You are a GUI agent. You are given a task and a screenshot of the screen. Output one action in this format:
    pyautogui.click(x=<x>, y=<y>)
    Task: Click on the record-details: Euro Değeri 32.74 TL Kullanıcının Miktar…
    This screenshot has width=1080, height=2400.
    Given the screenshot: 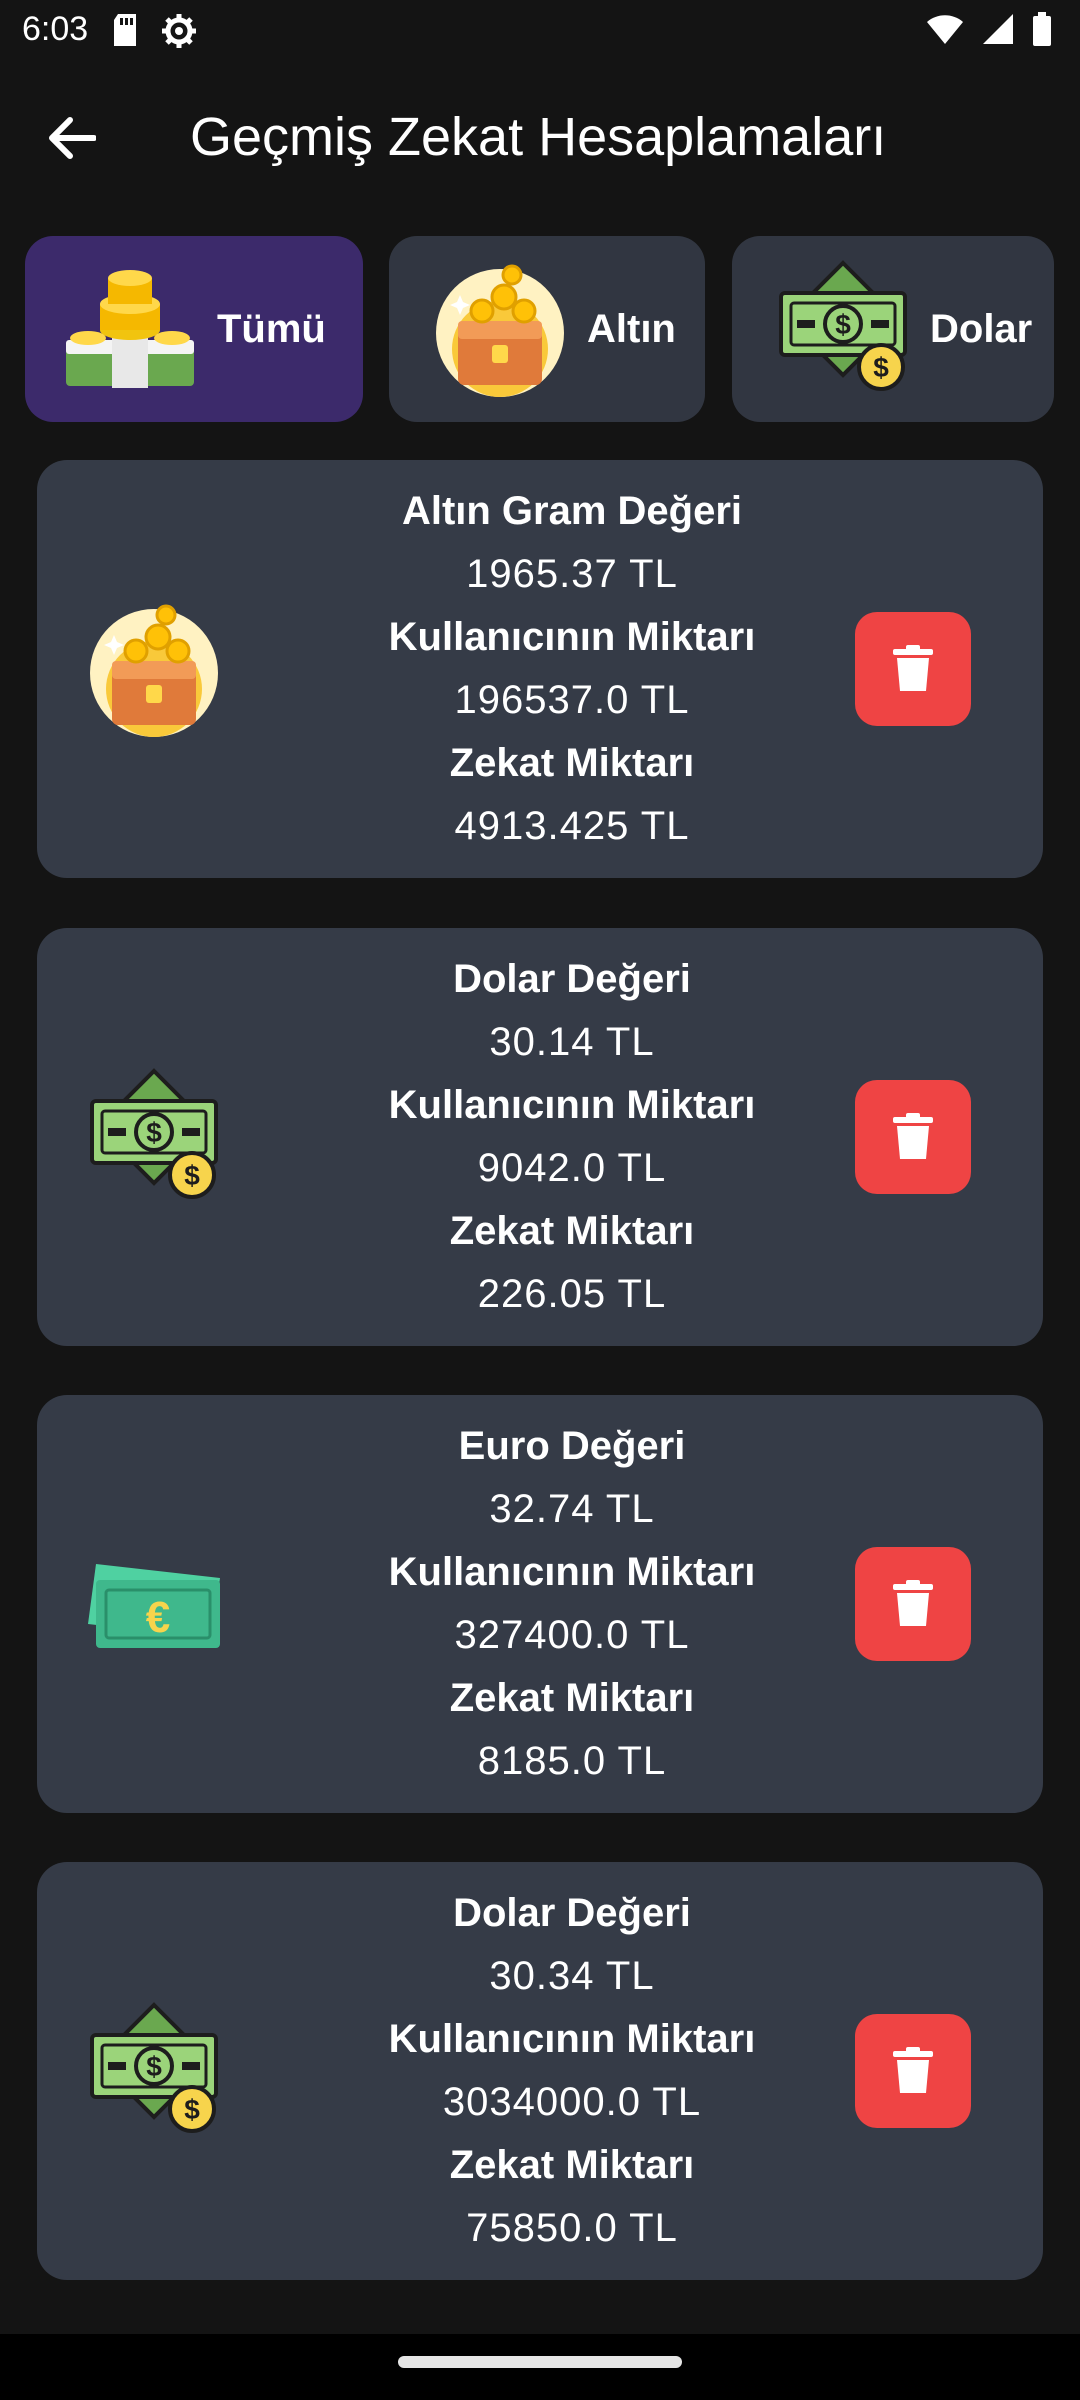 What is the action you would take?
    pyautogui.click(x=572, y=1604)
    